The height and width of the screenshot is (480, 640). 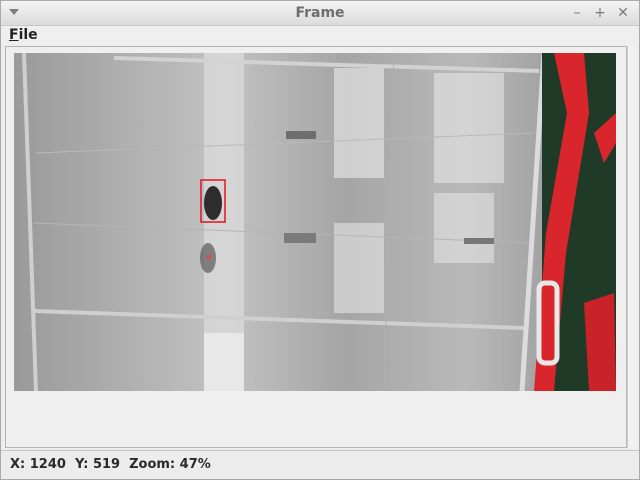 I want to click on close-icon: ✕, so click(x=623, y=13).